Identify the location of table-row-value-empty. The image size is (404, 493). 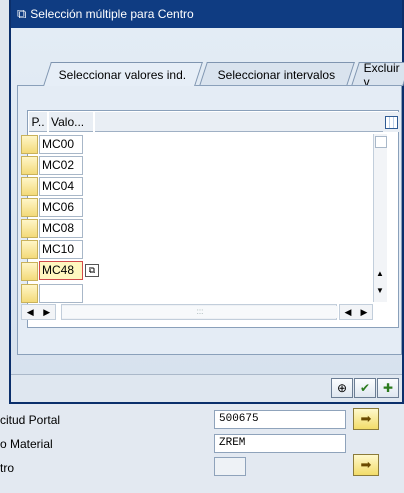
(61, 293).